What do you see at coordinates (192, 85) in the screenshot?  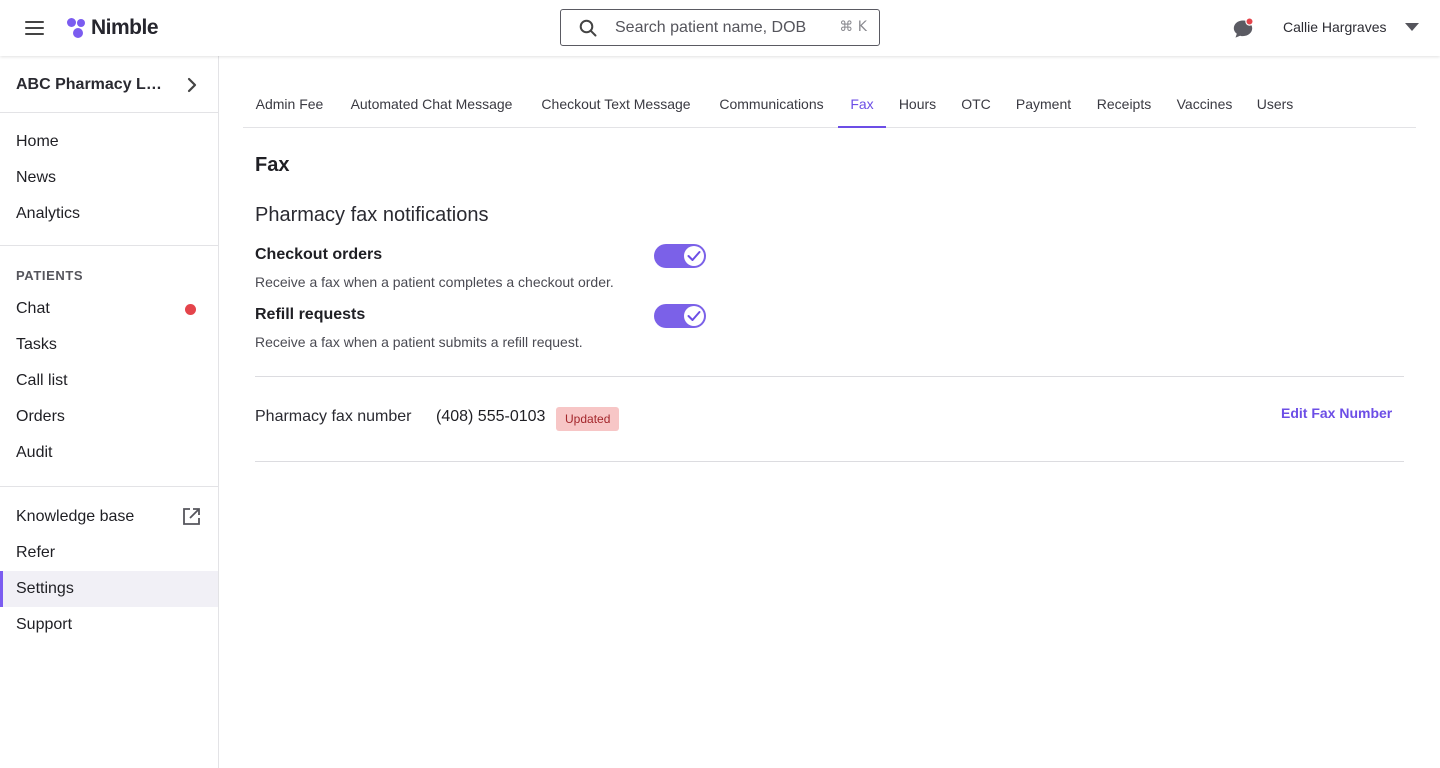 I see `chevron-right-icon` at bounding box center [192, 85].